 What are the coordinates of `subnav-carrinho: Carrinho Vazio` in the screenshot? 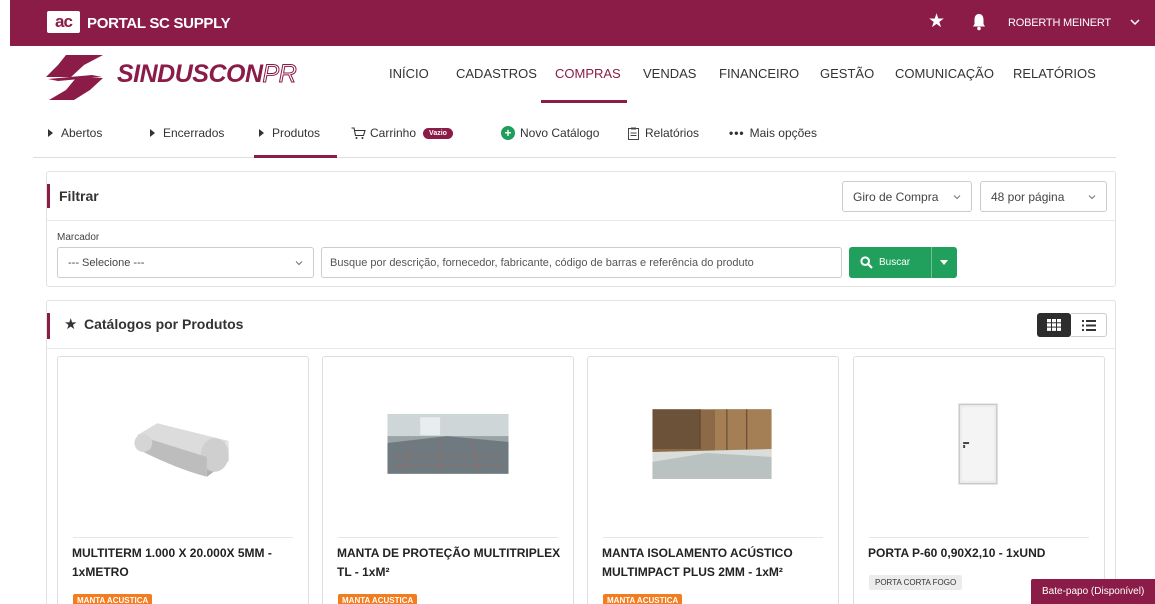 It's located at (402, 133).